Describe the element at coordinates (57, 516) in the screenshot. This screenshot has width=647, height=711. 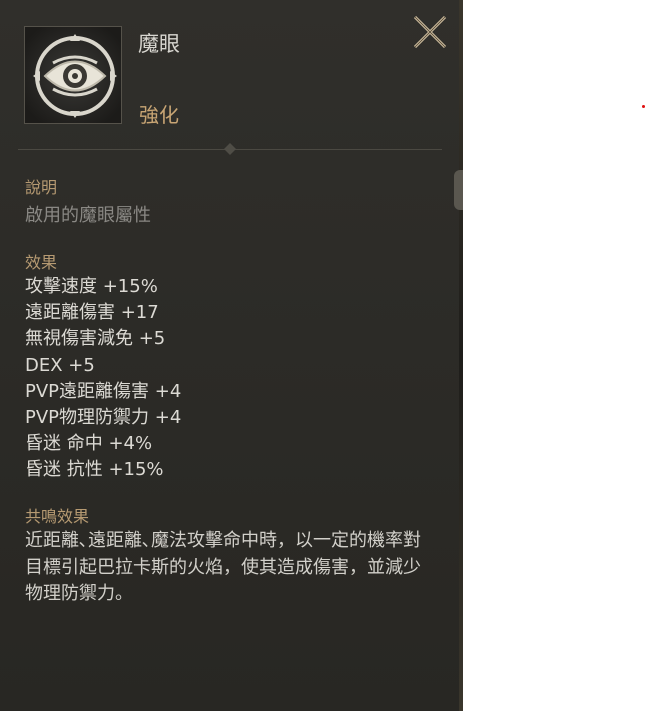
I see `resonance-label: 共鳴效果` at that location.